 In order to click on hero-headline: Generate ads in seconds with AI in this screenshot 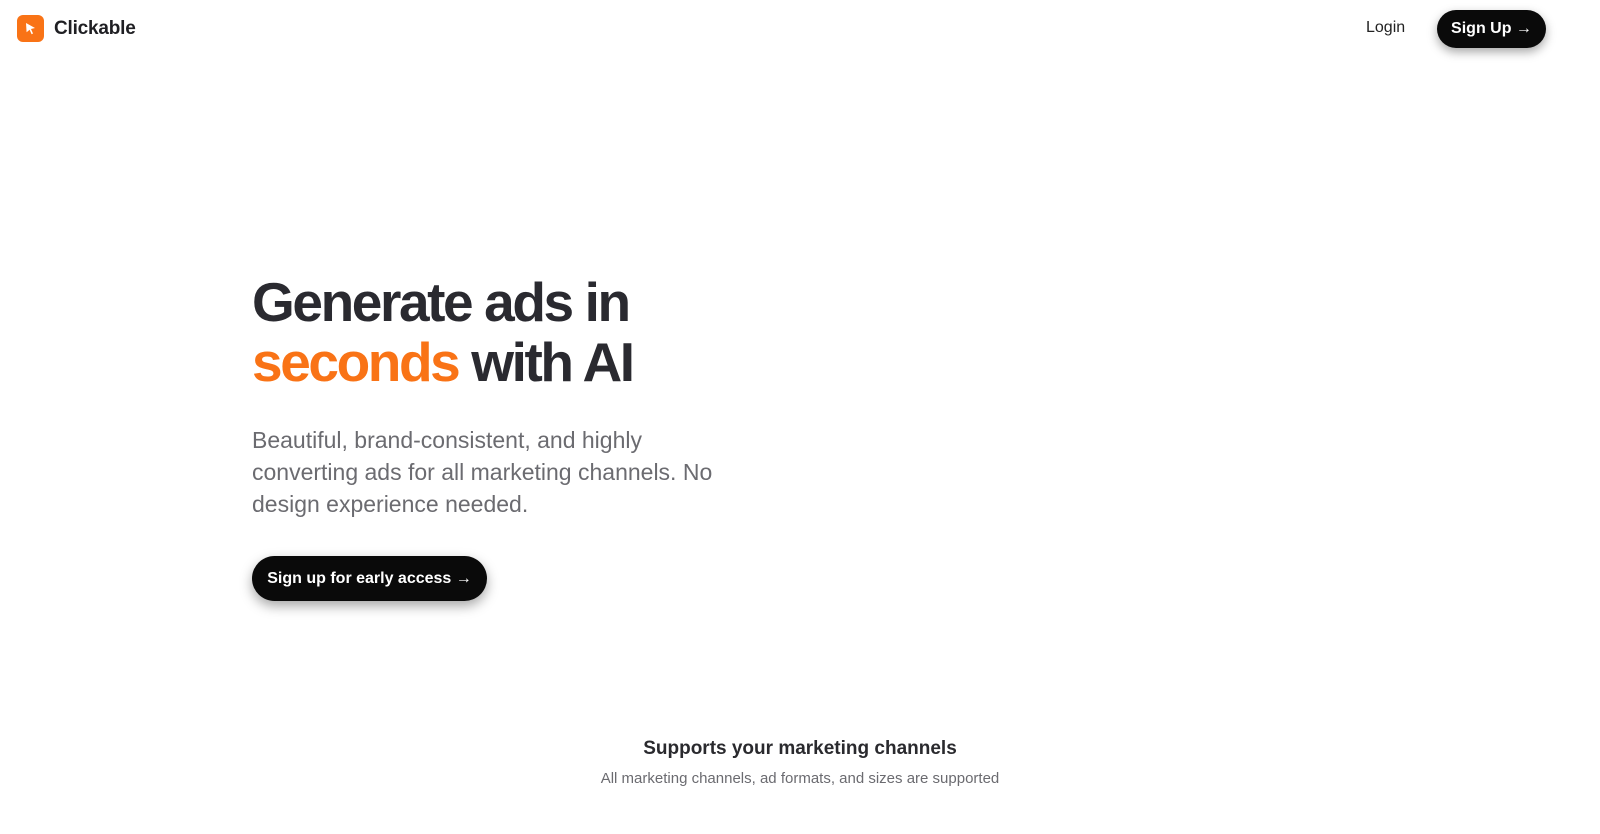, I will do `click(512, 332)`.